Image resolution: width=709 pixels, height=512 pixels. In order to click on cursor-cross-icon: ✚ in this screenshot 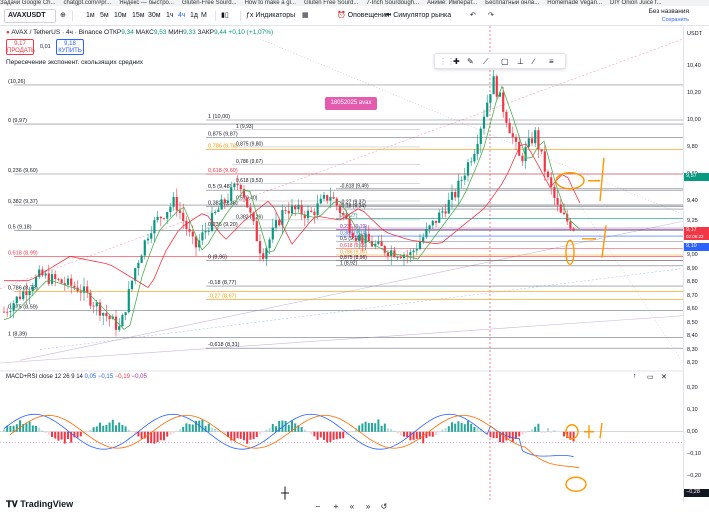, I will do `click(456, 61)`.